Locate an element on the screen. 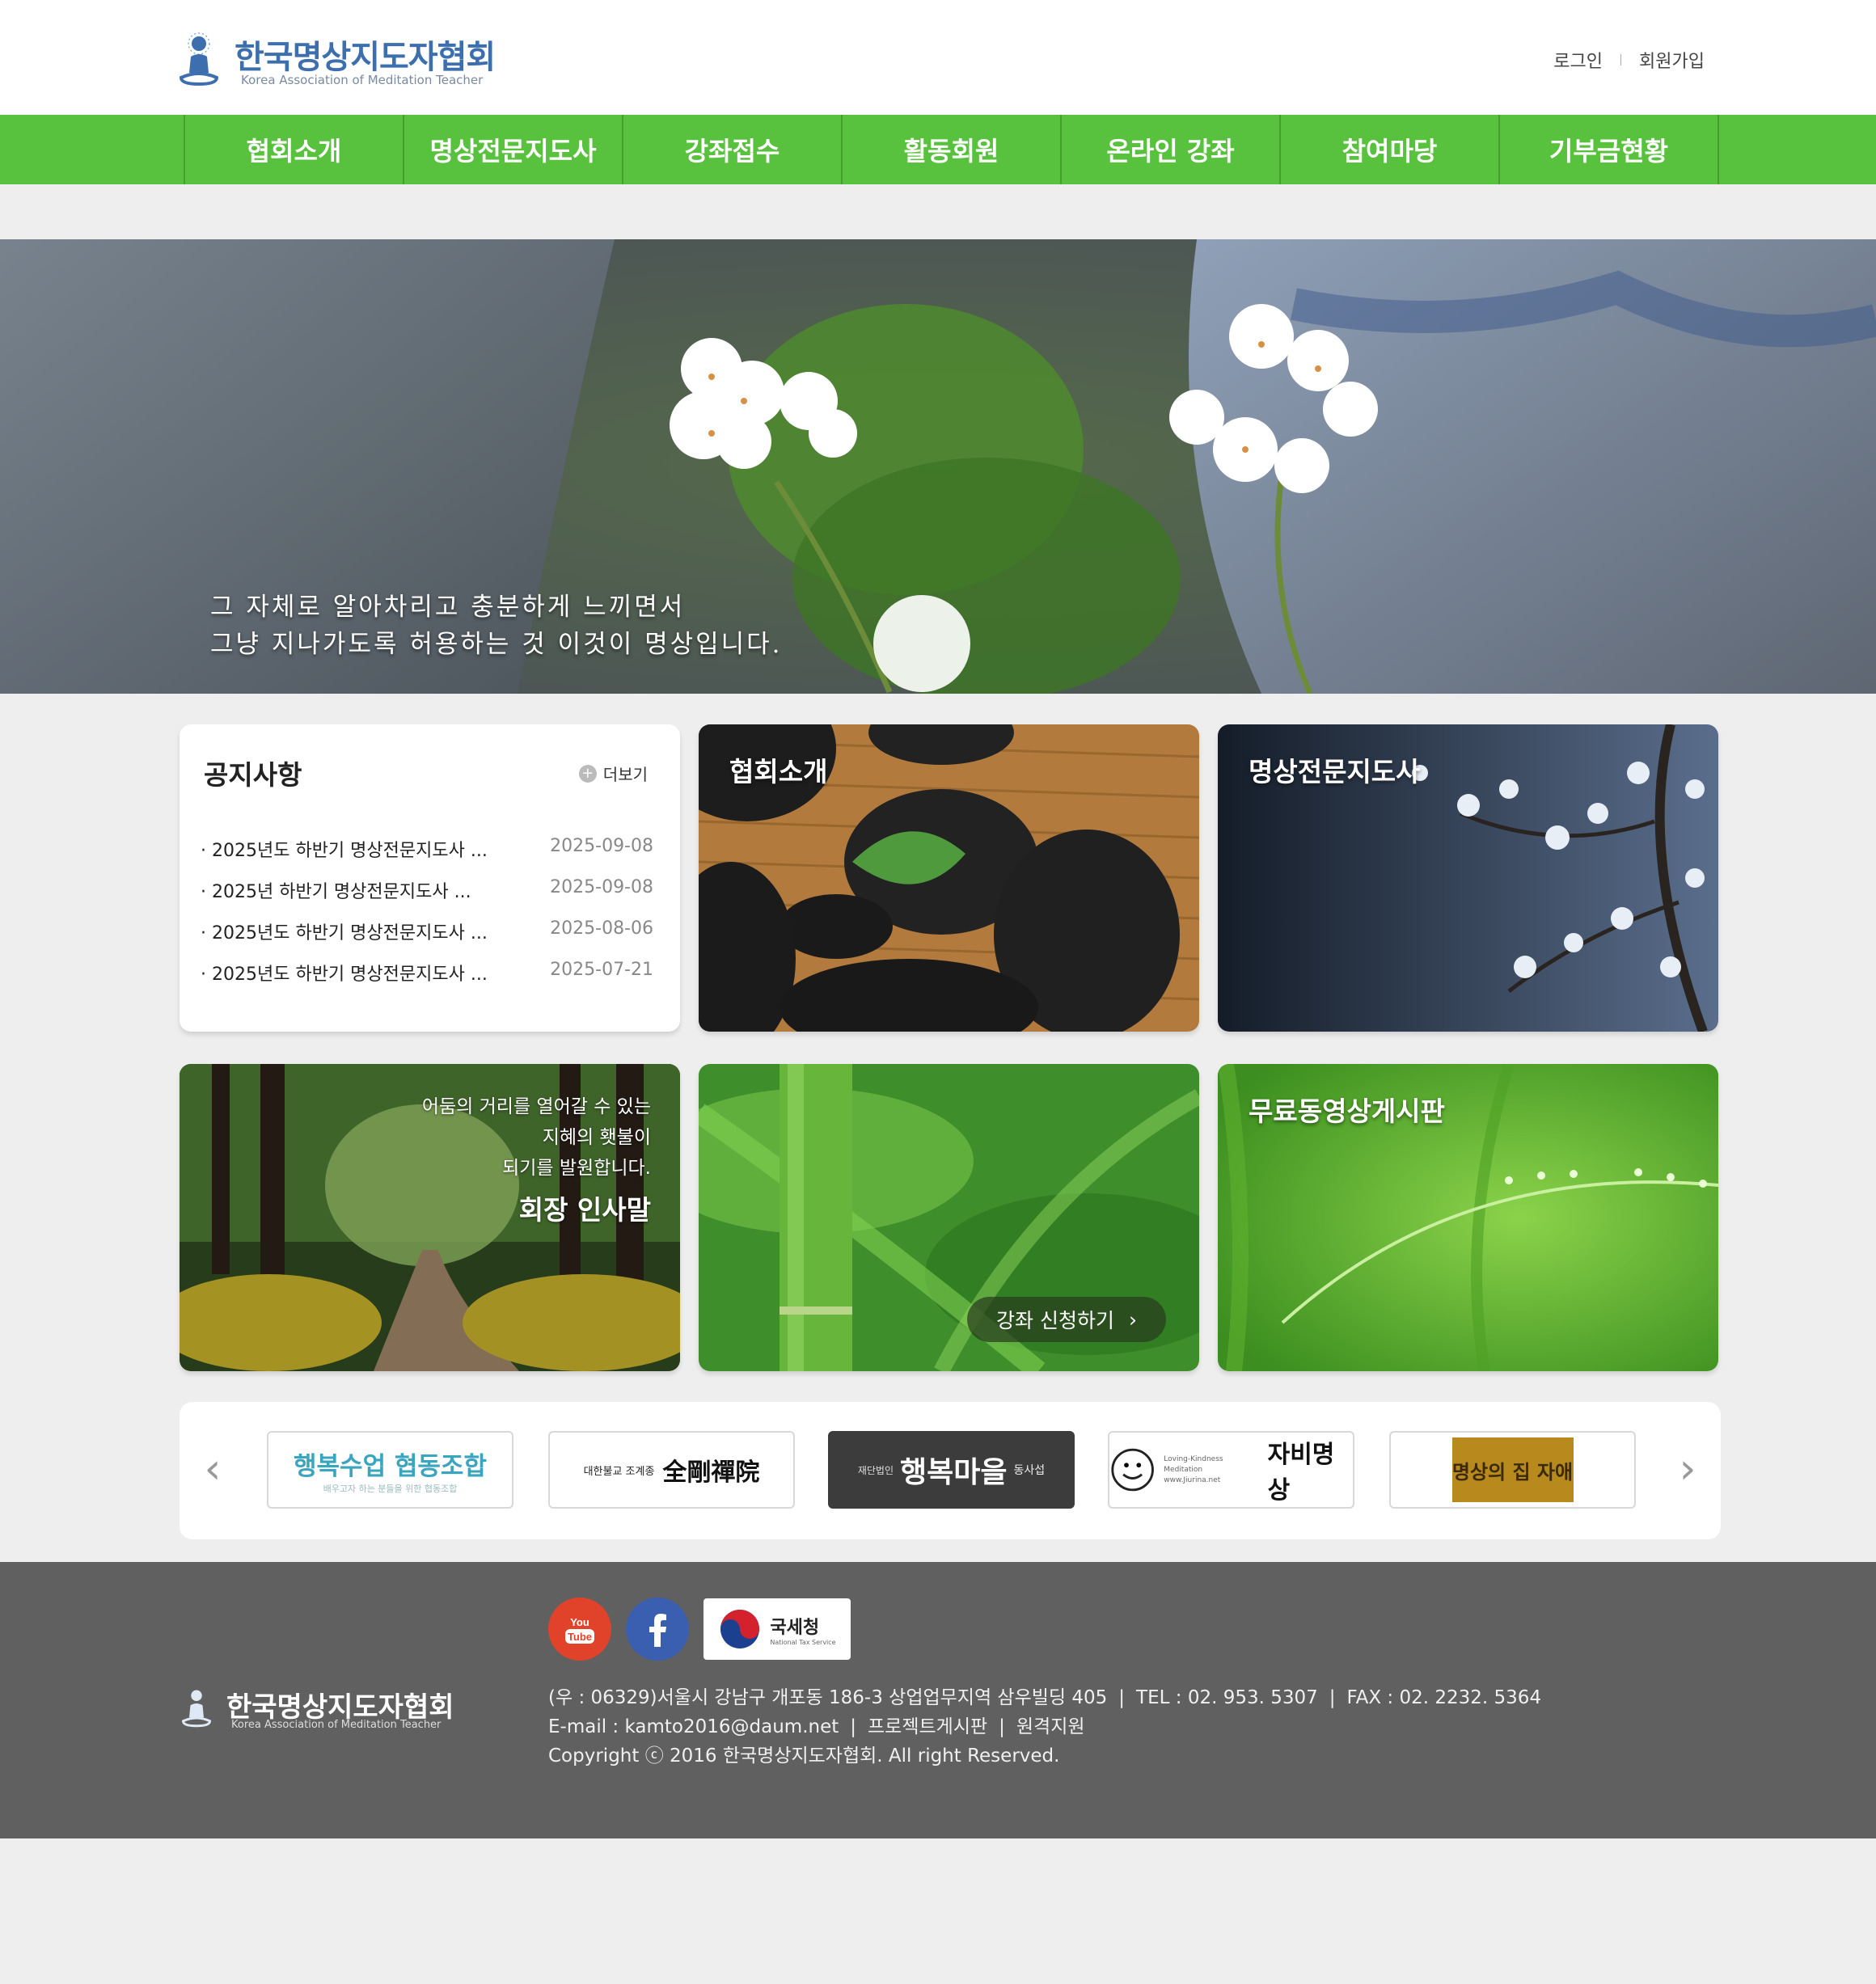 The height and width of the screenshot is (1984, 1876). footer-links-line: E-mail : kamto2016@daum.net | 프로젝트게시판 | 원격지원 is located at coordinates (1044, 1726).